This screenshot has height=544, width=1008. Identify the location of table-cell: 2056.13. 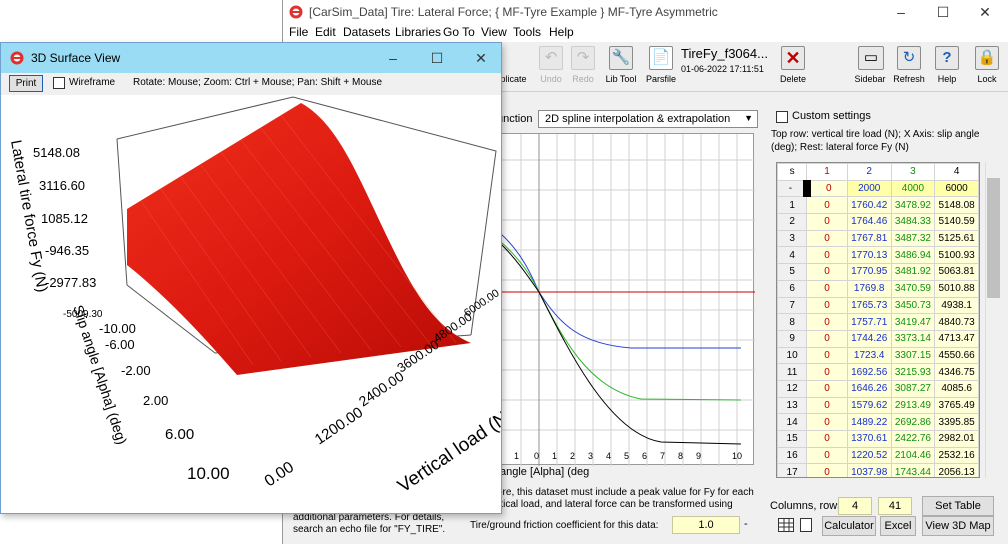
(956, 470).